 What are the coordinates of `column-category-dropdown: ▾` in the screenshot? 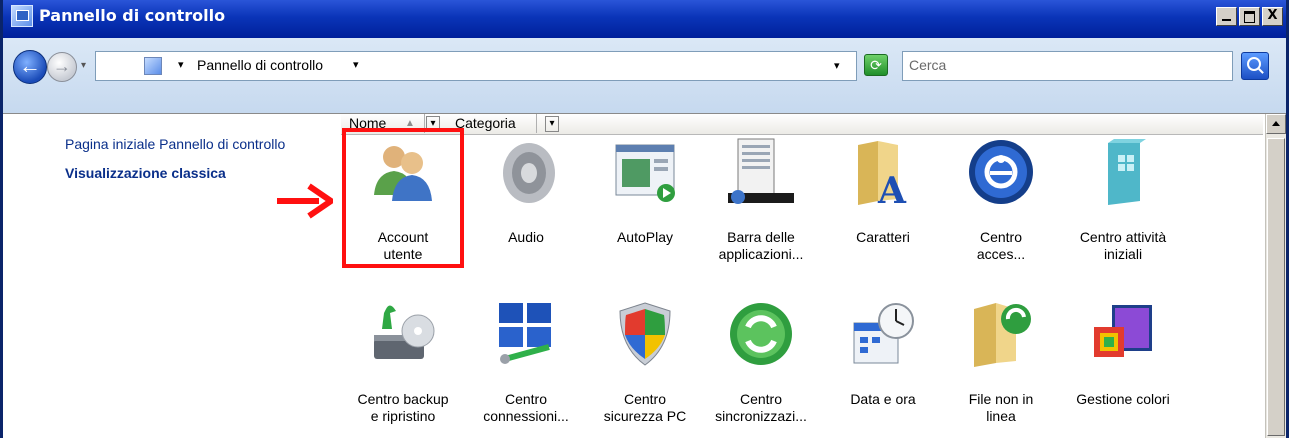 It's located at (552, 124).